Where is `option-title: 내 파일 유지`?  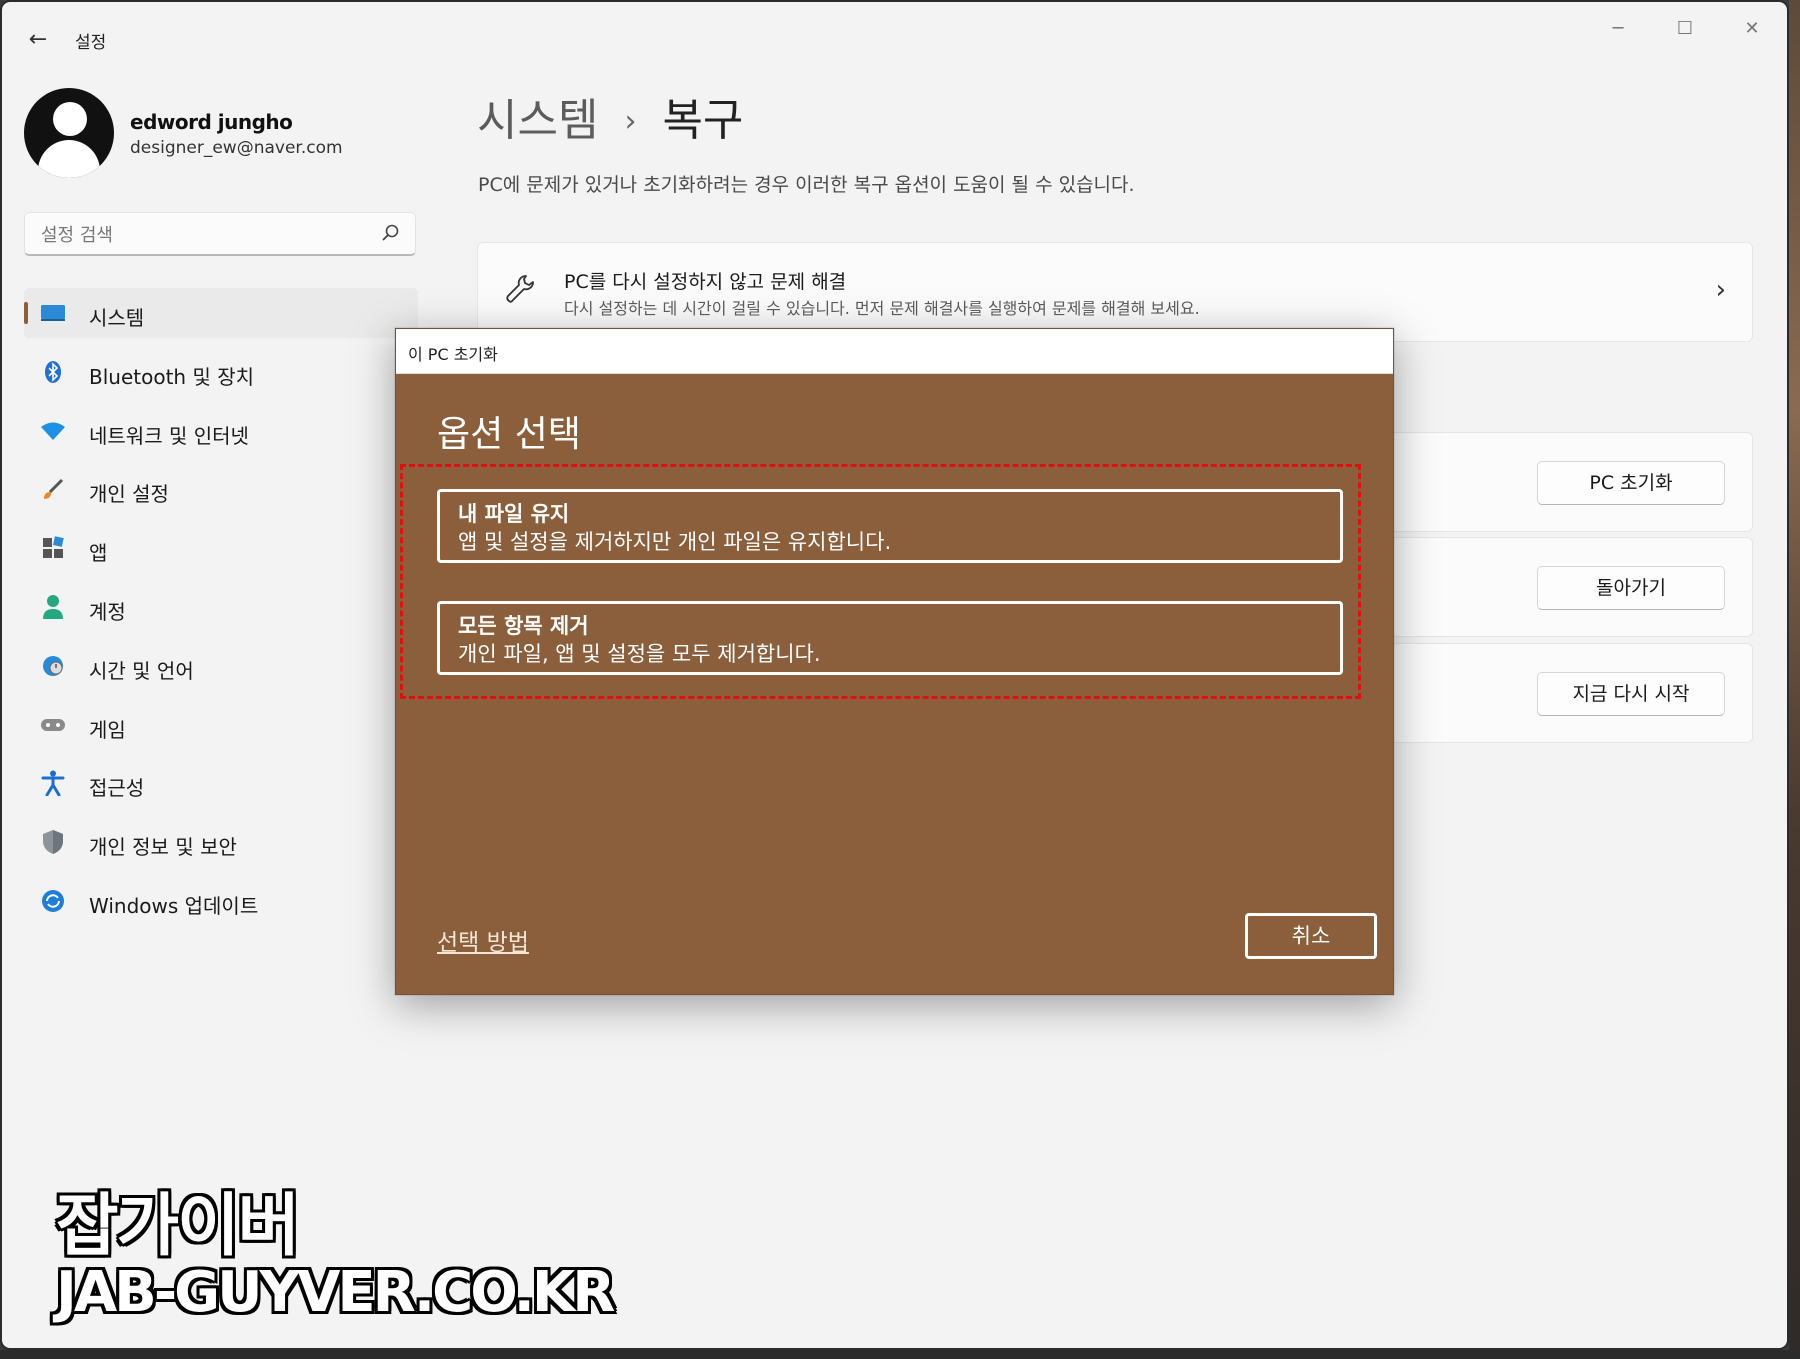 option-title: 내 파일 유지 is located at coordinates (514, 514).